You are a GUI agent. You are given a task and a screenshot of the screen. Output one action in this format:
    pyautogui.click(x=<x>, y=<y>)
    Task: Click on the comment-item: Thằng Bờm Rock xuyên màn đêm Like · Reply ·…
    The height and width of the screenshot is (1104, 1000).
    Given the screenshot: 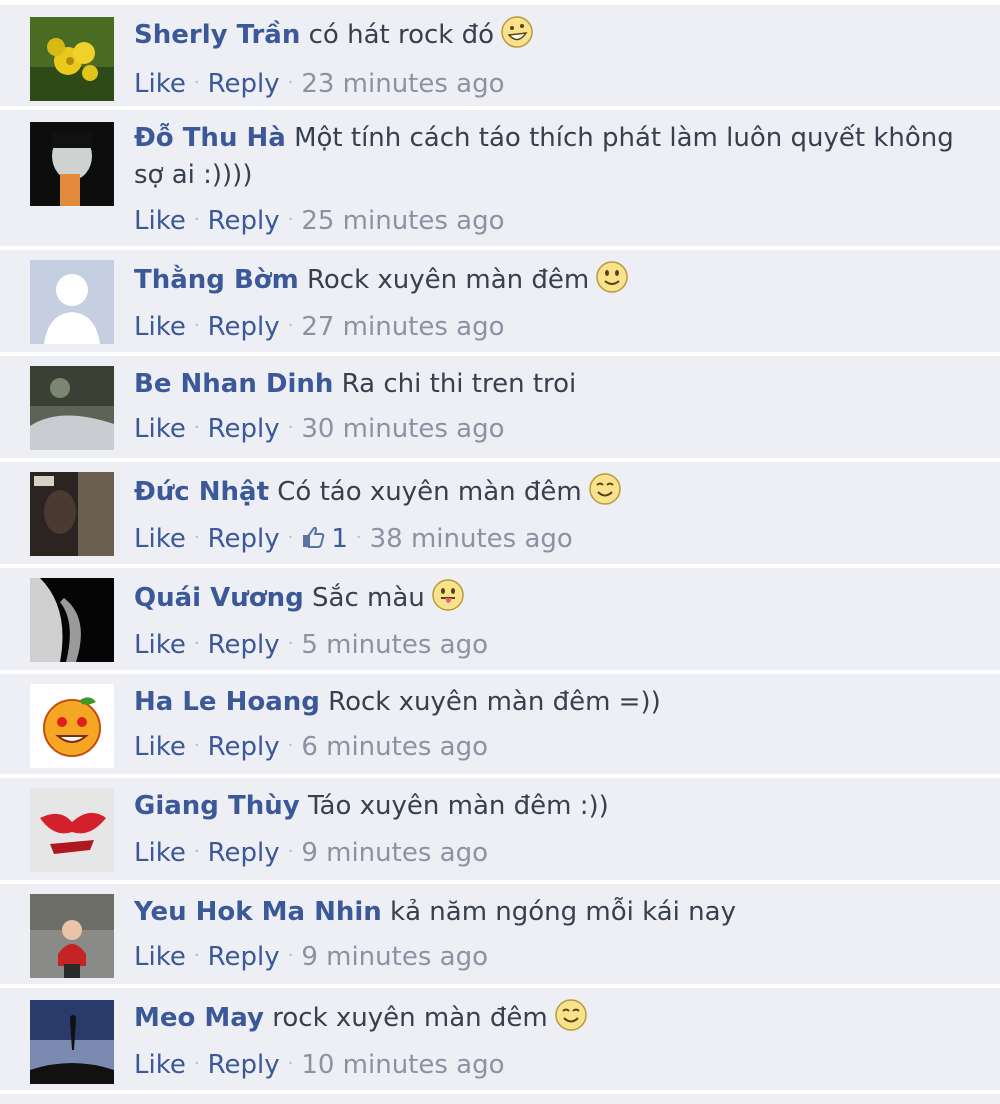 What is the action you would take?
    pyautogui.click(x=500, y=303)
    